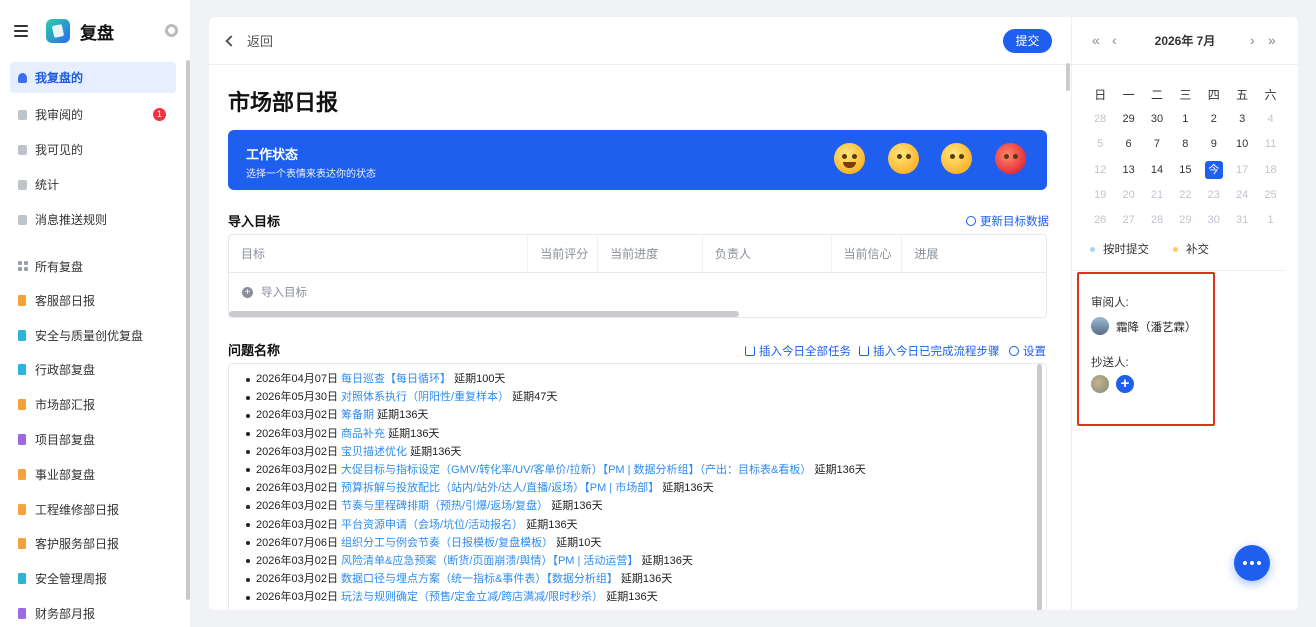 The width and height of the screenshot is (1316, 627). What do you see at coordinates (637, 292) in the screenshot?
I see `import-goal-row: + 导入目标` at bounding box center [637, 292].